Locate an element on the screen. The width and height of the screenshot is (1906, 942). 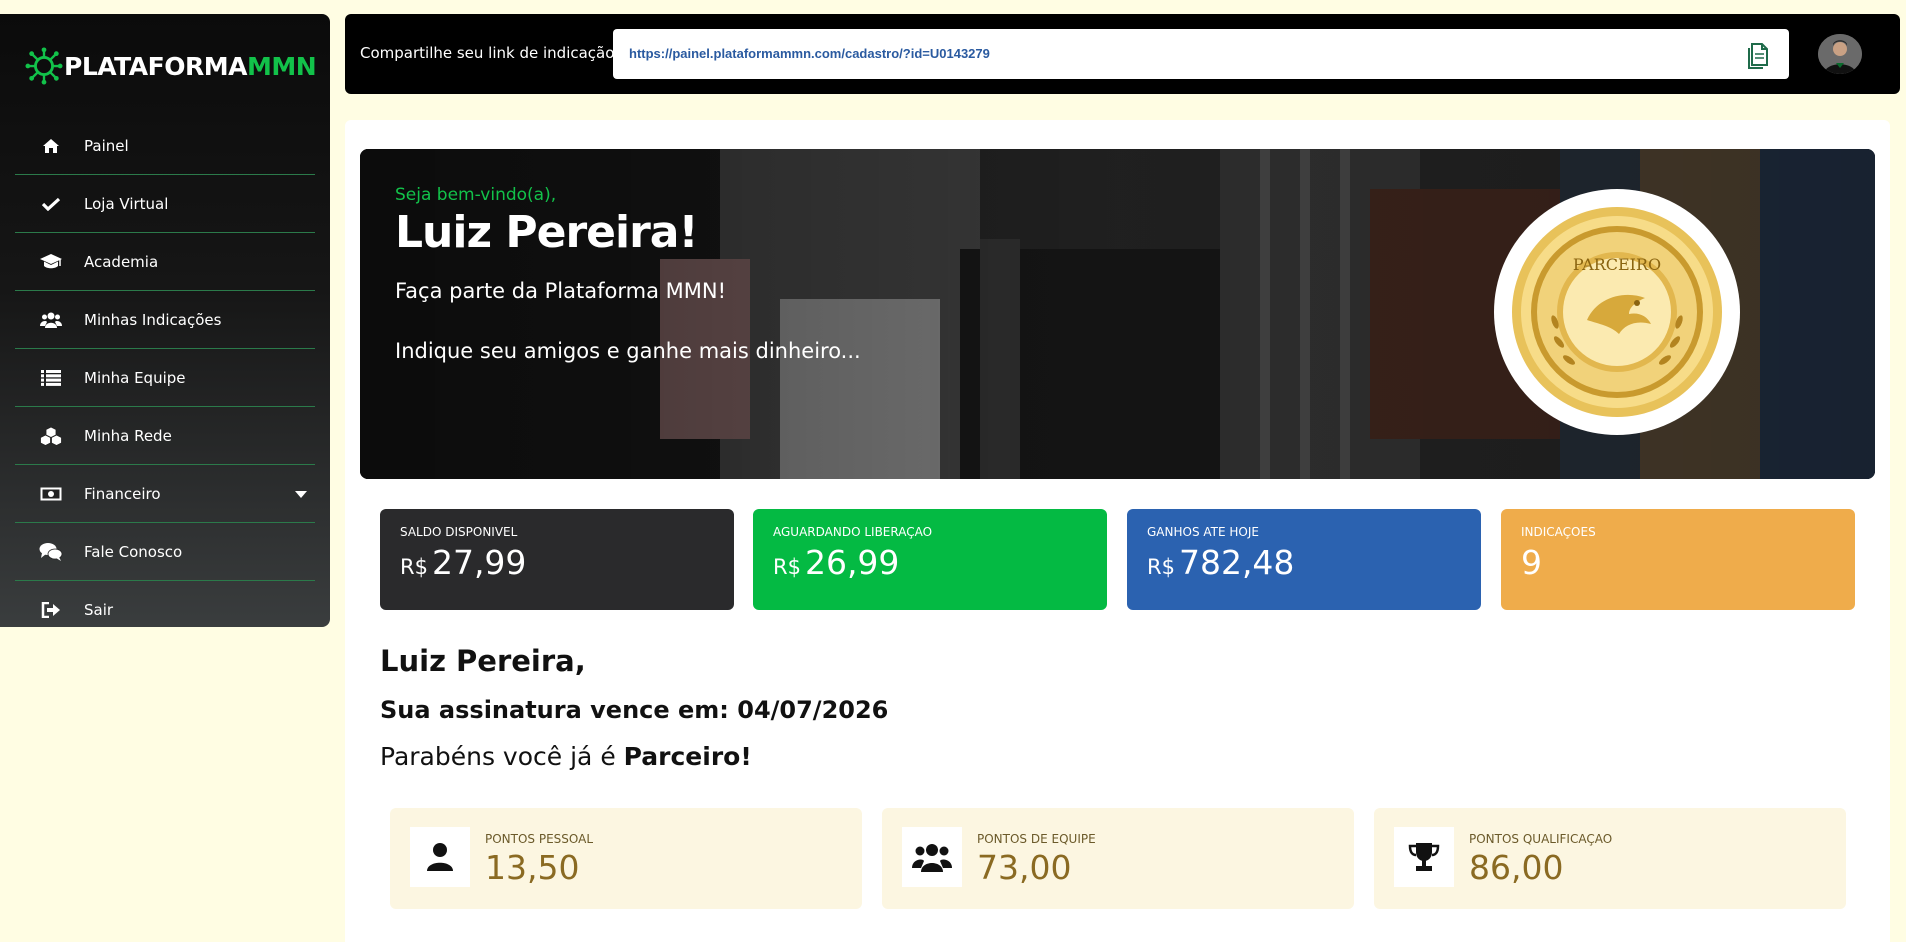
level-name: Parceiro! is located at coordinates (687, 756).